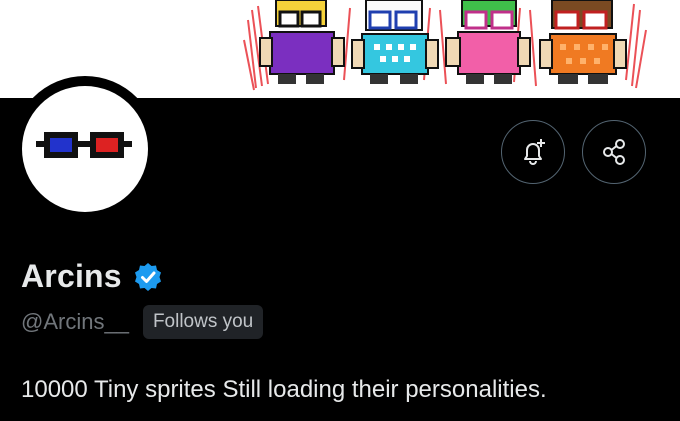 The width and height of the screenshot is (680, 421). I want to click on sprite-pink, so click(488, 42).